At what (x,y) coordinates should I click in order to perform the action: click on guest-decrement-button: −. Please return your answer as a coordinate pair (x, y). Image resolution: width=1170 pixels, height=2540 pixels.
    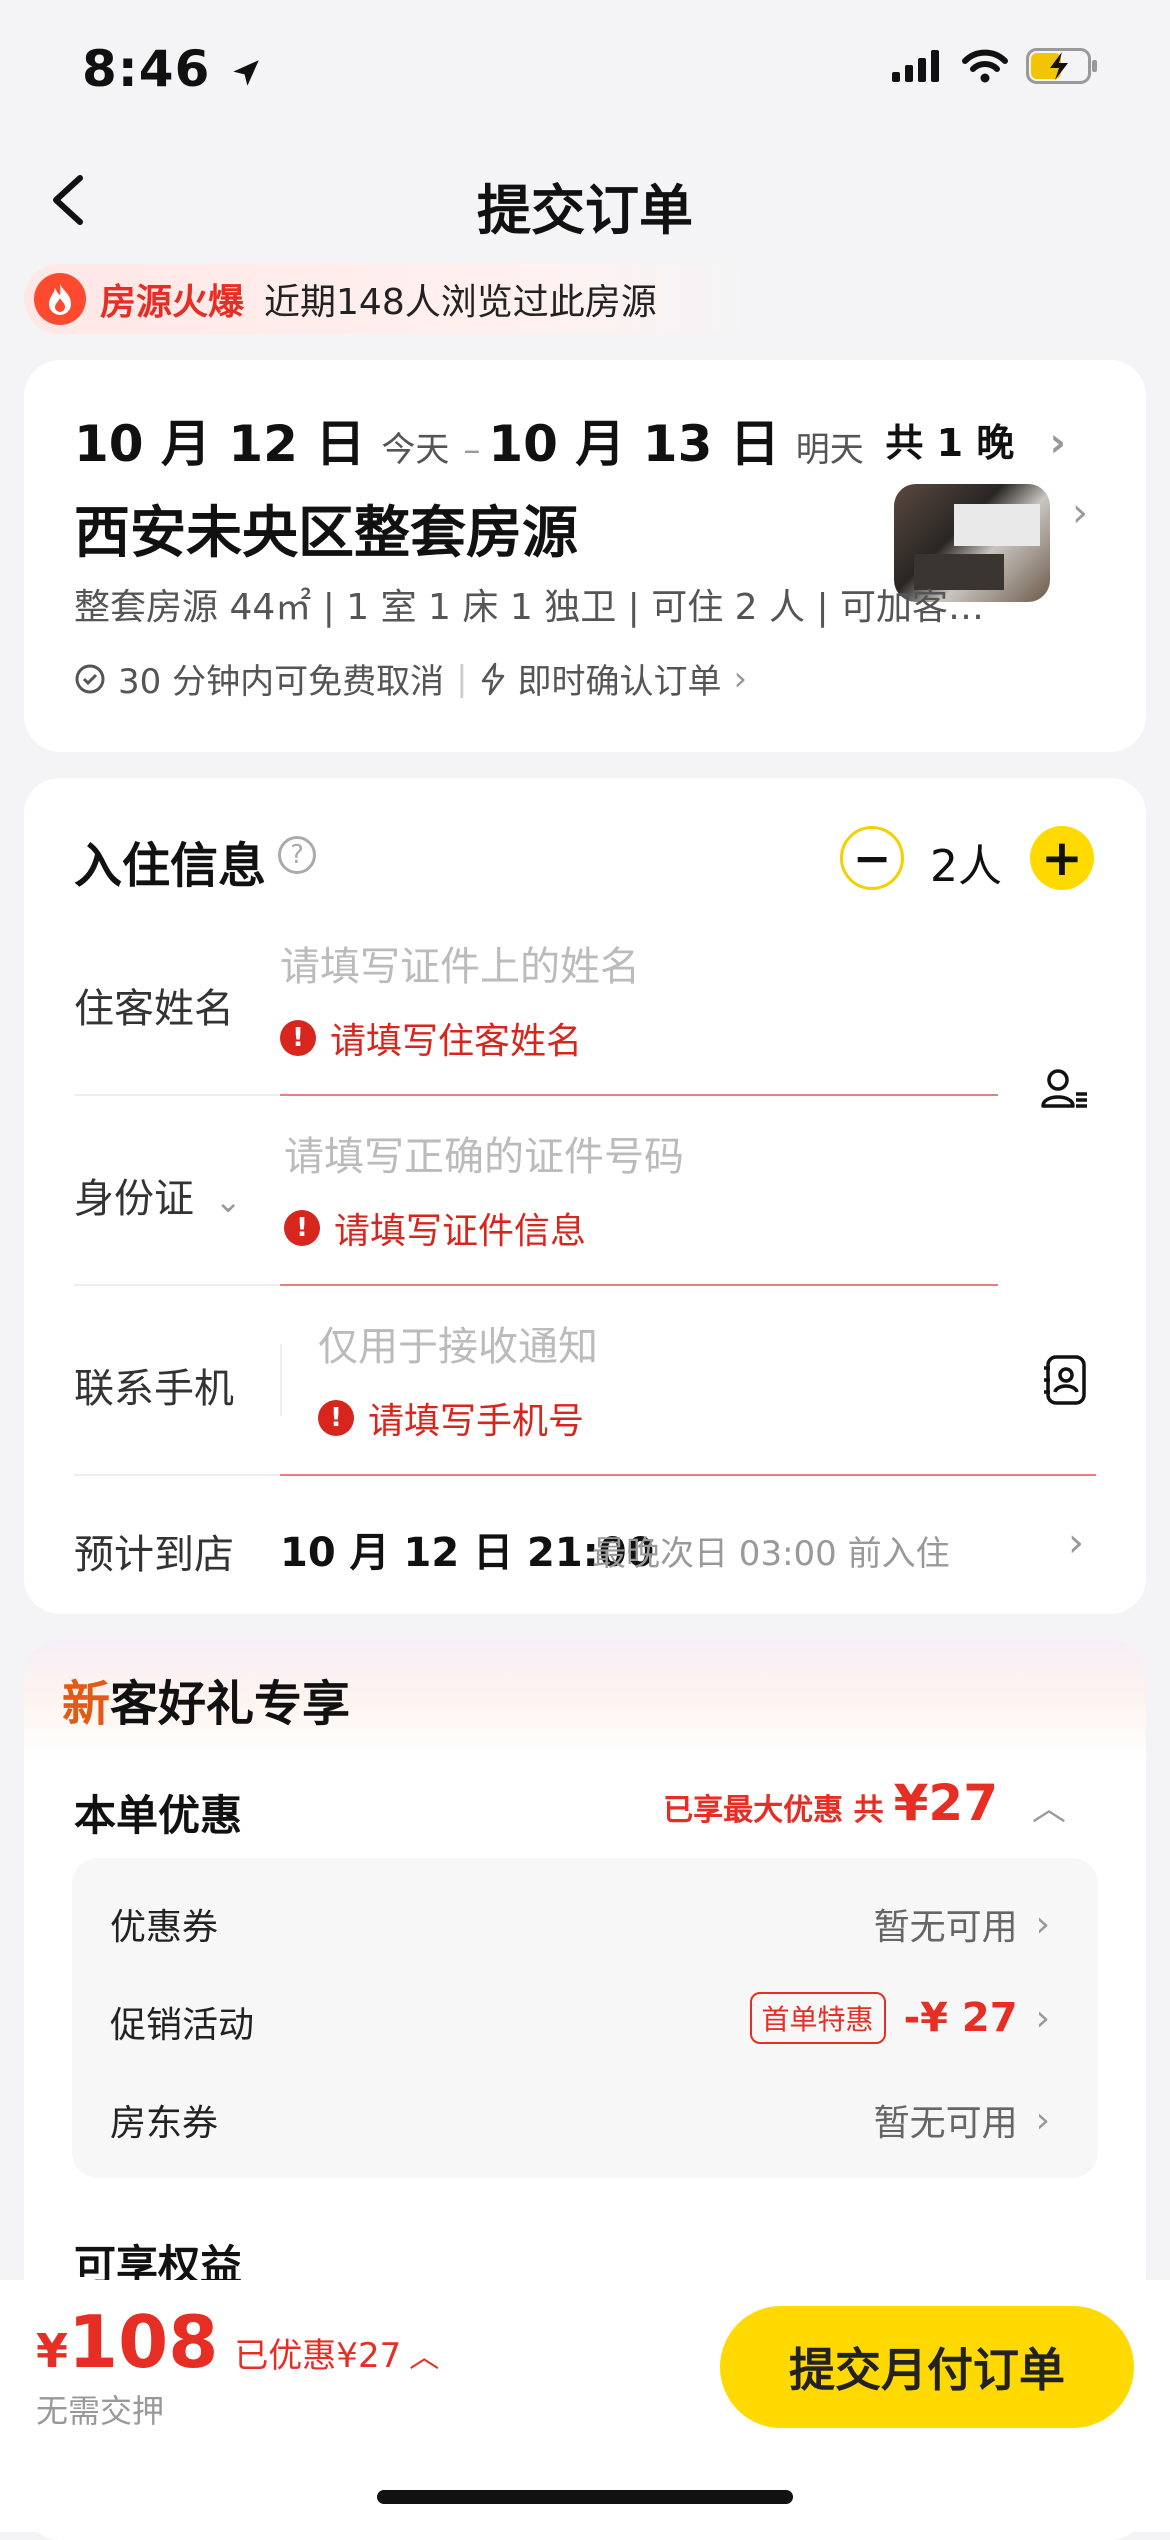
    Looking at the image, I should click on (872, 858).